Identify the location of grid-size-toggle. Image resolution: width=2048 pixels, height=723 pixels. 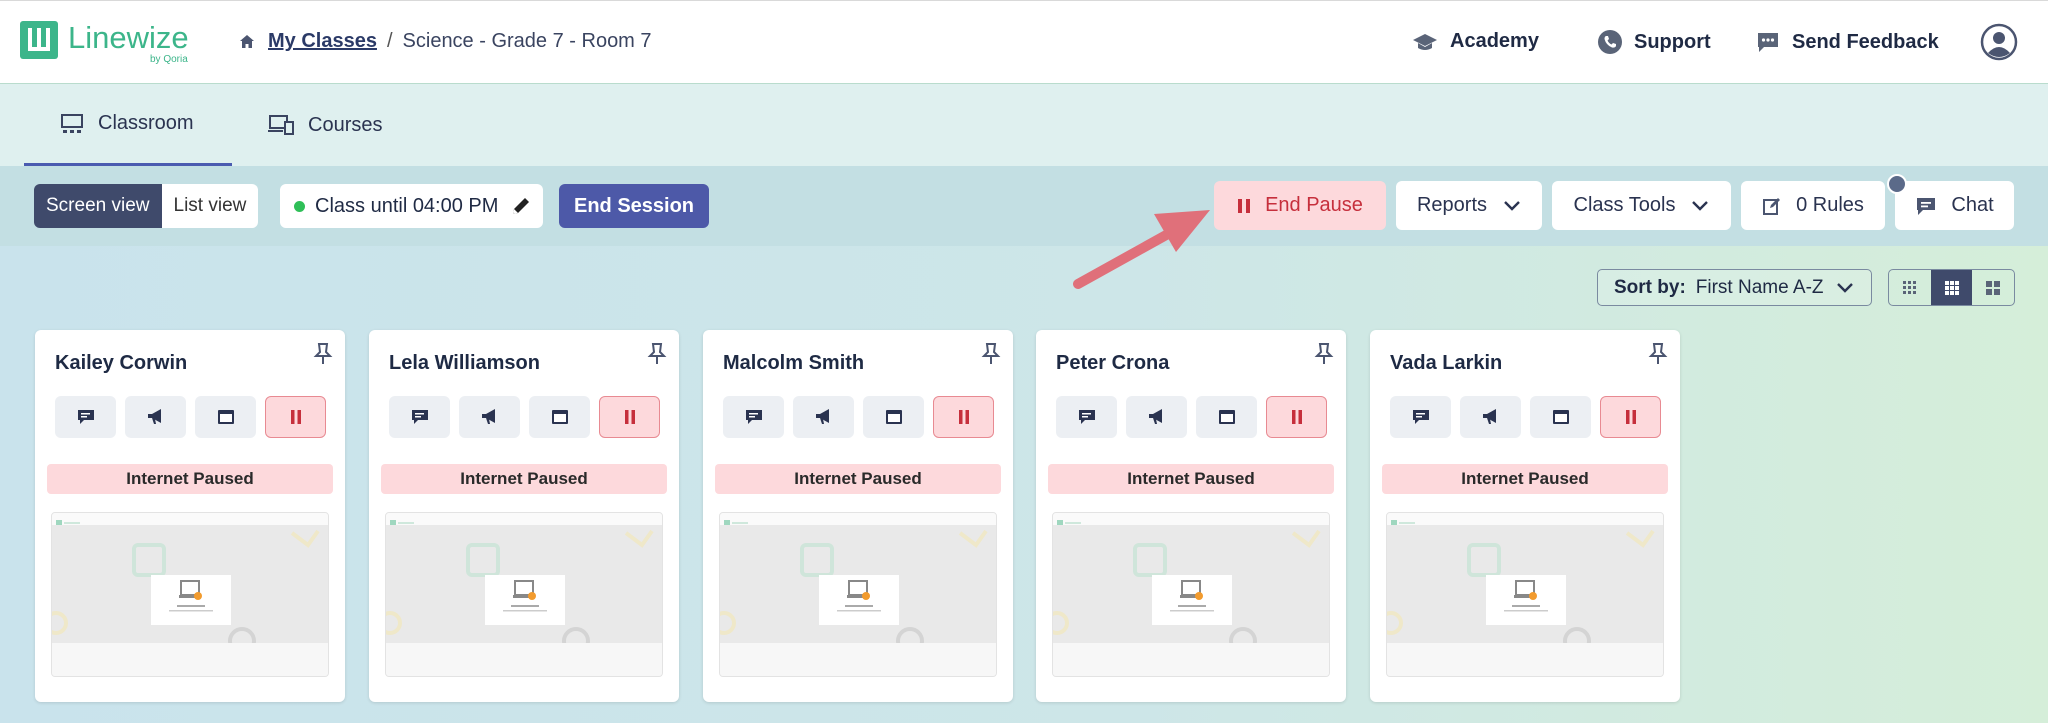
(1951, 287).